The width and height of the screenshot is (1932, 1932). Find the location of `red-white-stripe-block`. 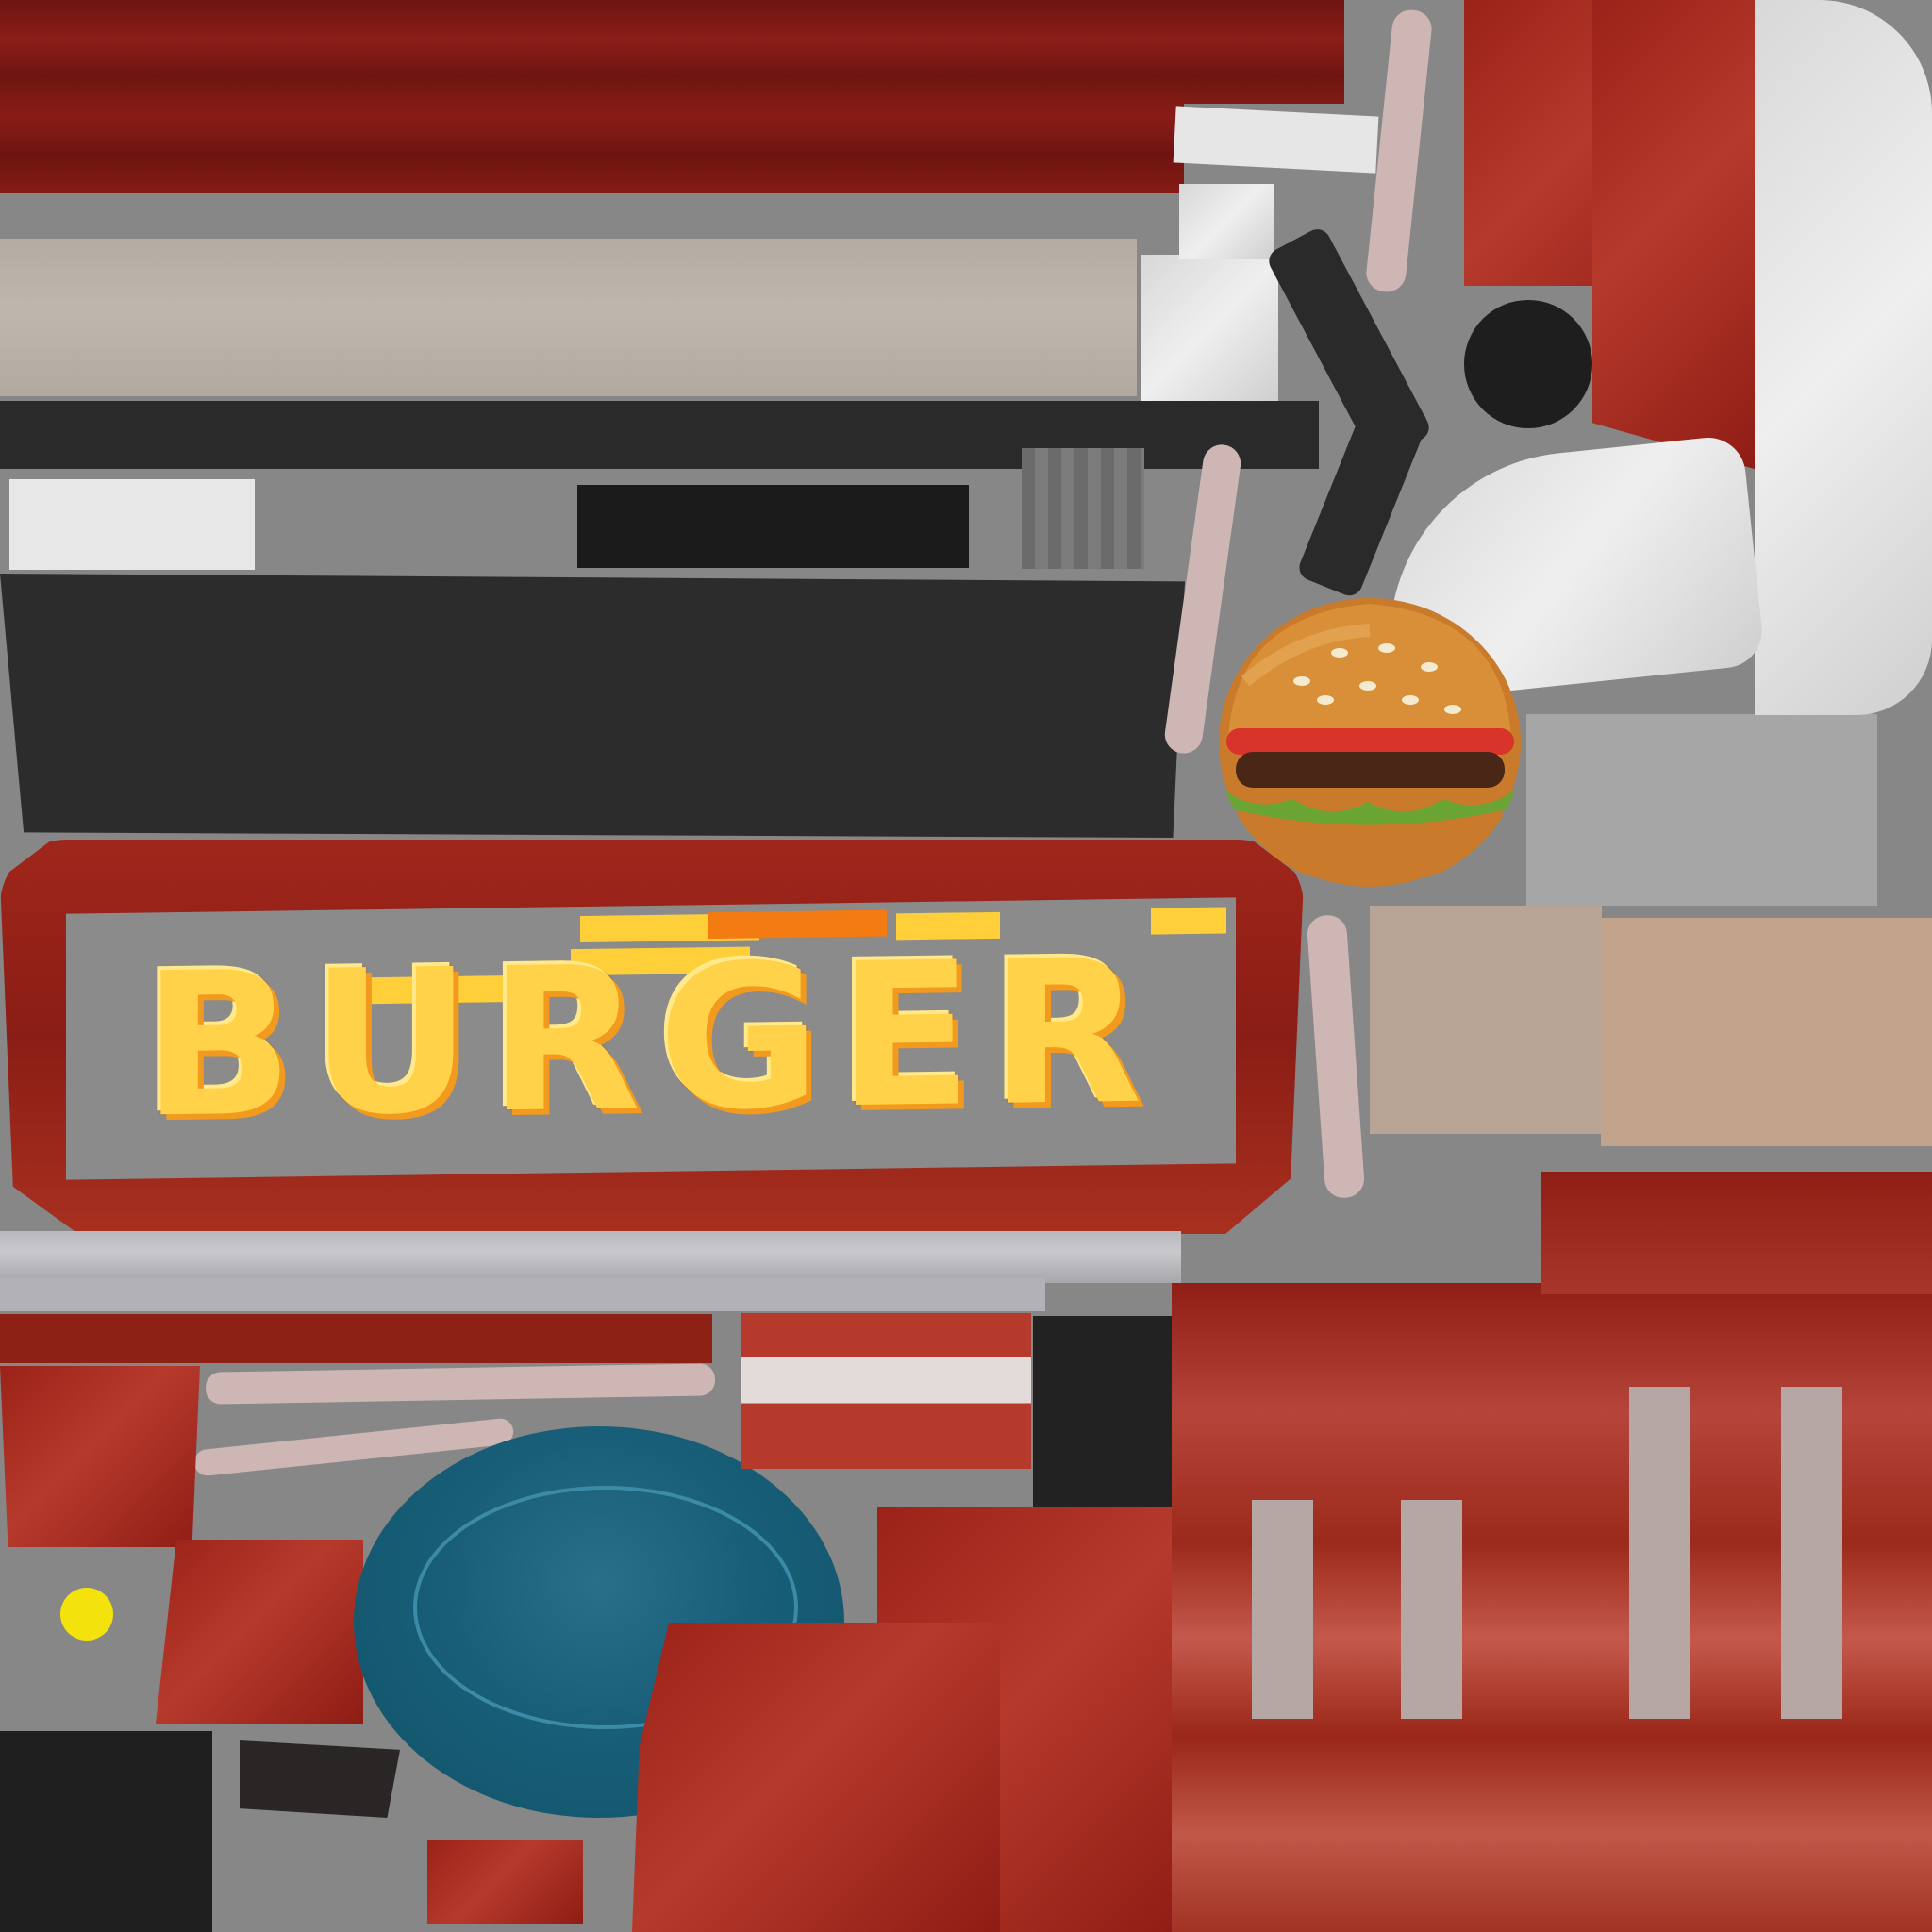

red-white-stripe-block is located at coordinates (886, 1391).